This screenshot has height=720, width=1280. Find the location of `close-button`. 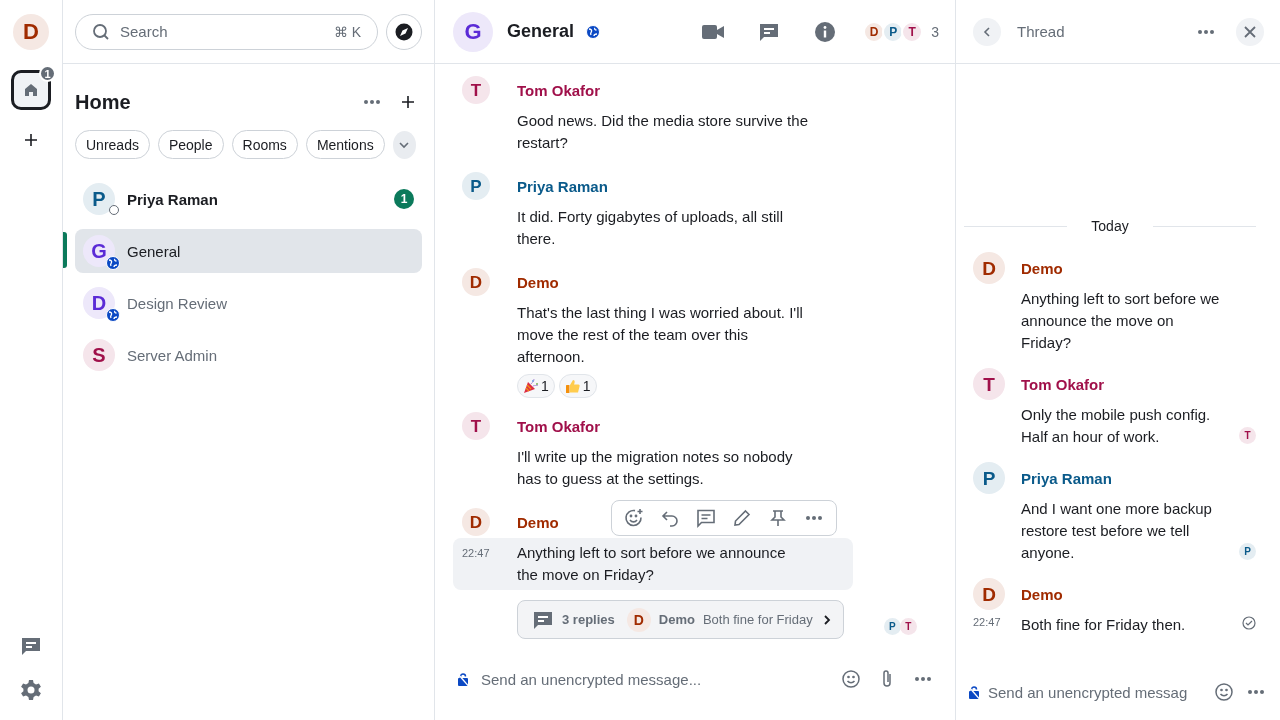

close-button is located at coordinates (1250, 31).